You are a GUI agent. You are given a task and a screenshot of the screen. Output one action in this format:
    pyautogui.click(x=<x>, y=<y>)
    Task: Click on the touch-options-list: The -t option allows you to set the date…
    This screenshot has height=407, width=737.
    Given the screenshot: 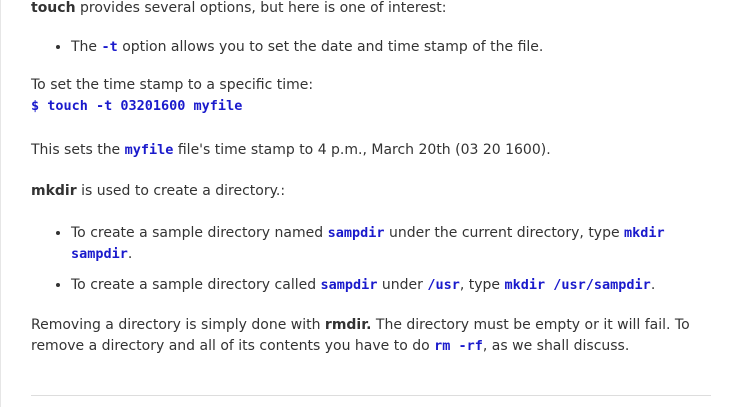 What is the action you would take?
    pyautogui.click(x=287, y=47)
    